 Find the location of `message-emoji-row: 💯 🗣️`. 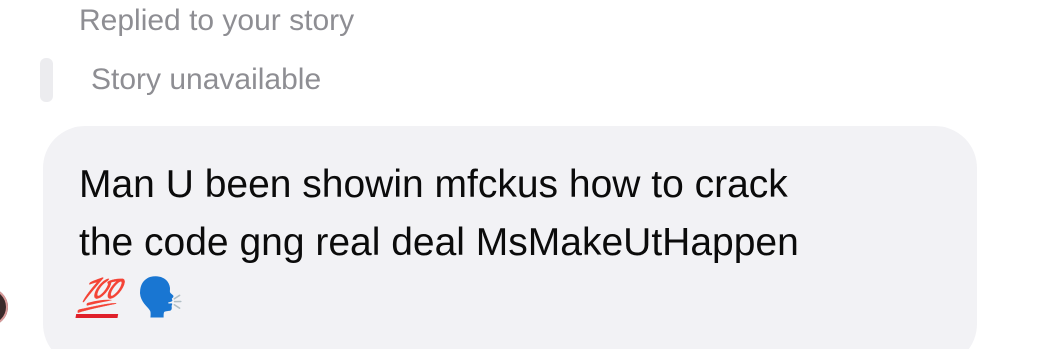

message-emoji-row: 💯 🗣️ is located at coordinates (508, 298).